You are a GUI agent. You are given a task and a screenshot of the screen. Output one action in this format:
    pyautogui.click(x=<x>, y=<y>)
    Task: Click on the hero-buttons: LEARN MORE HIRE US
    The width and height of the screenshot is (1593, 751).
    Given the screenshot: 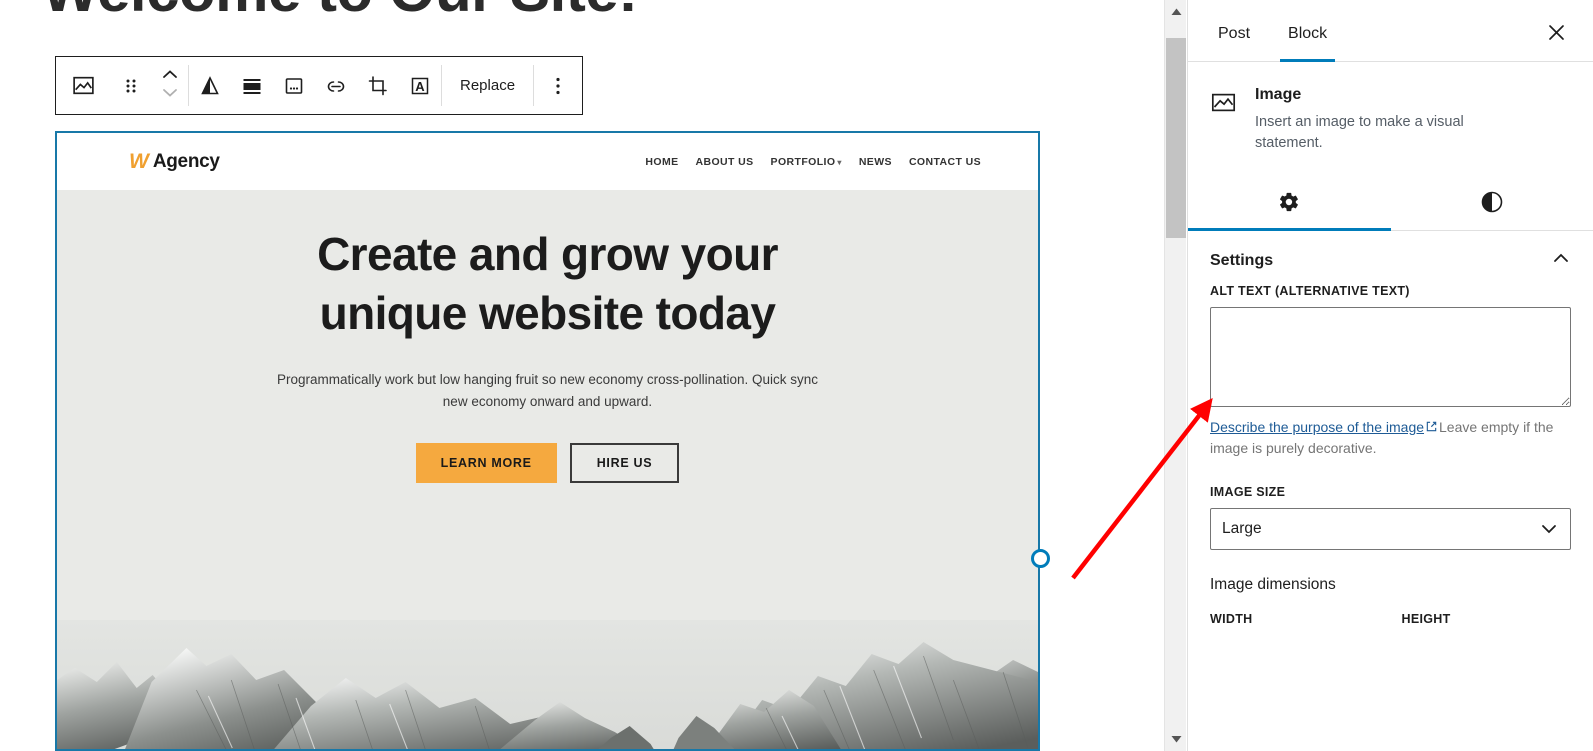 What is the action you would take?
    pyautogui.click(x=547, y=463)
    